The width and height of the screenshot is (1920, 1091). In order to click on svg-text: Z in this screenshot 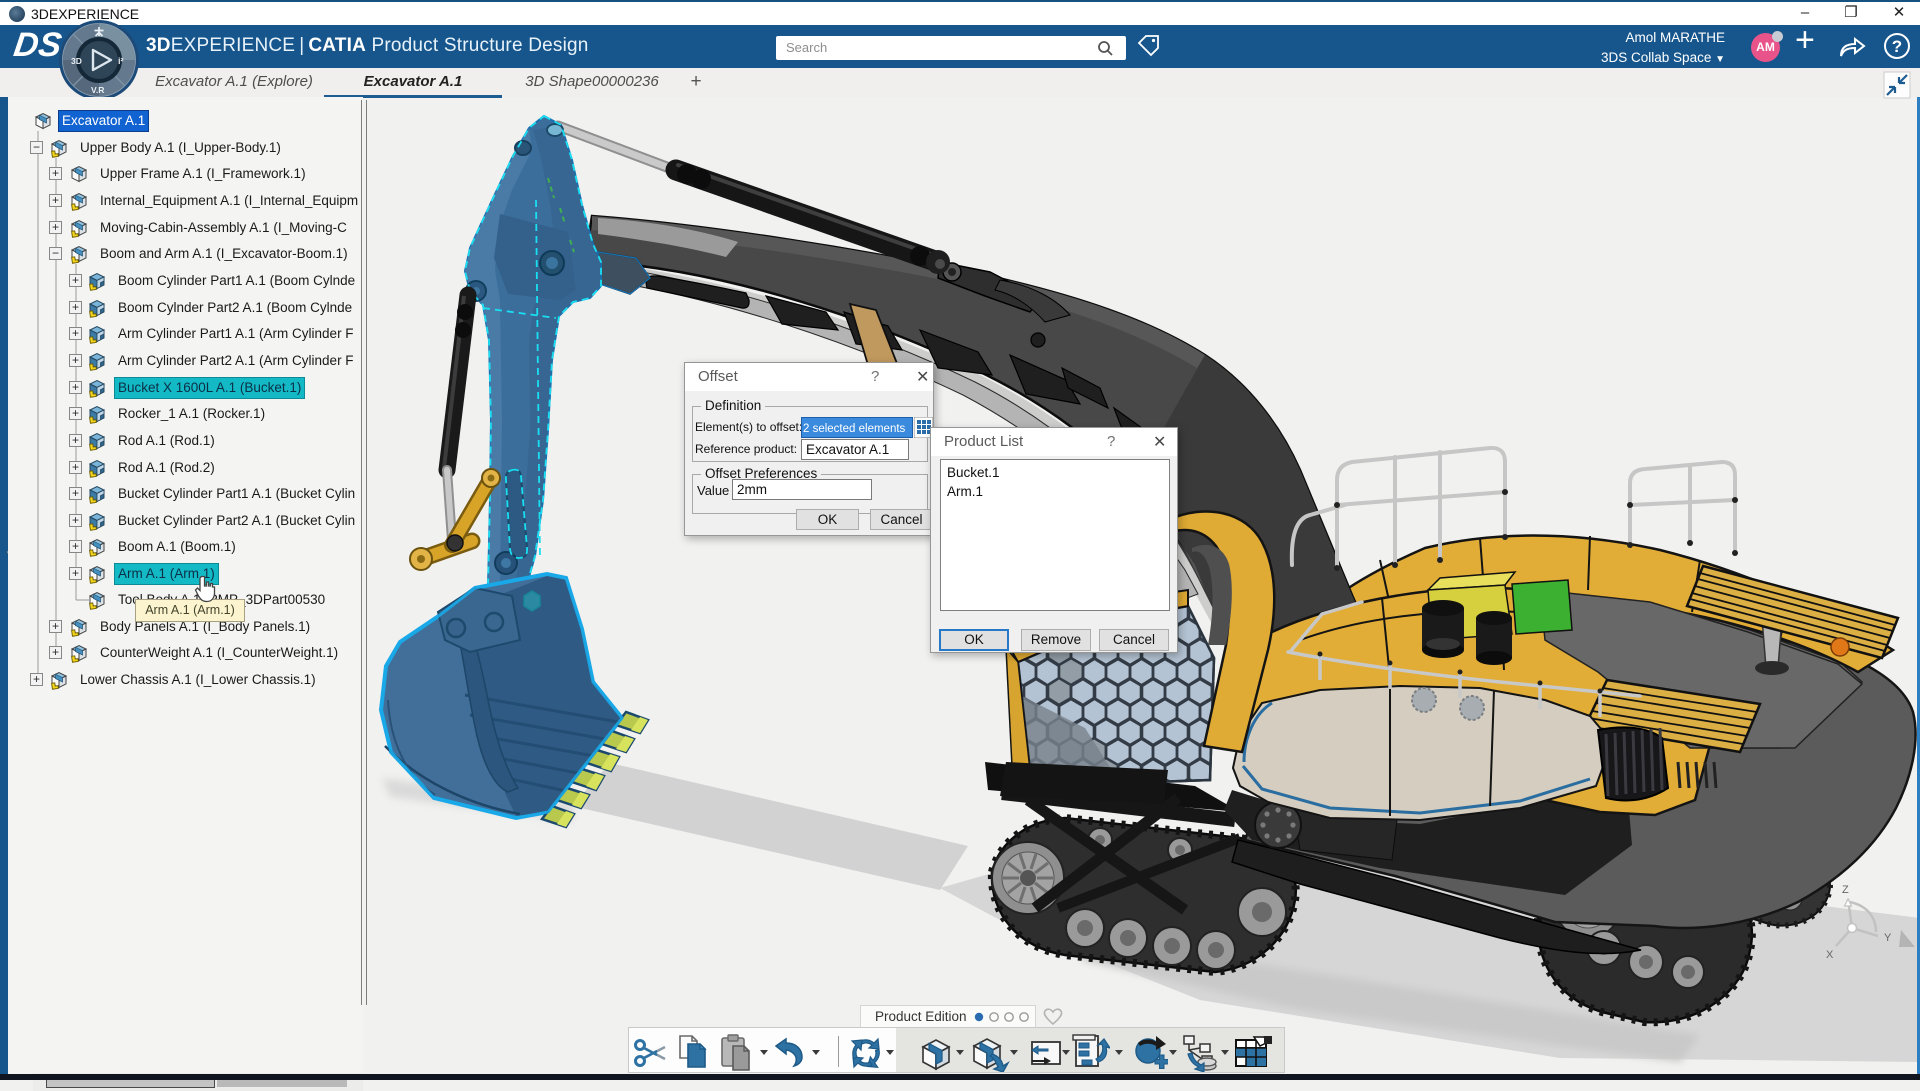, I will do `click(1845, 890)`.